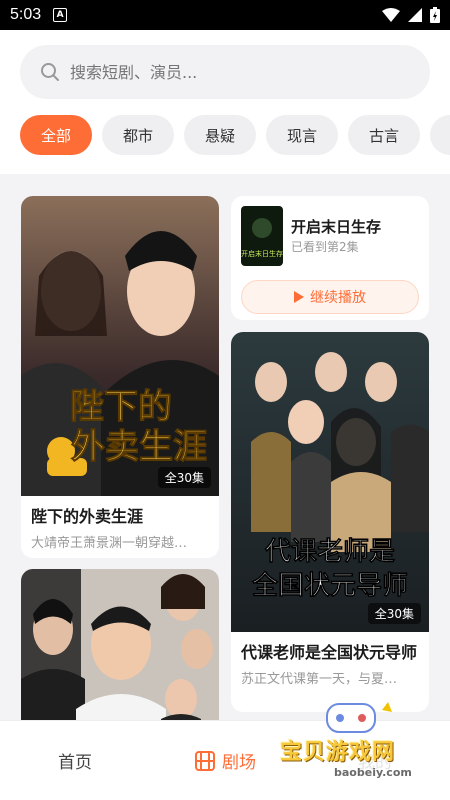 This screenshot has height=800, width=450. I want to click on watermark-title: 宝贝游戏网, so click(338, 752).